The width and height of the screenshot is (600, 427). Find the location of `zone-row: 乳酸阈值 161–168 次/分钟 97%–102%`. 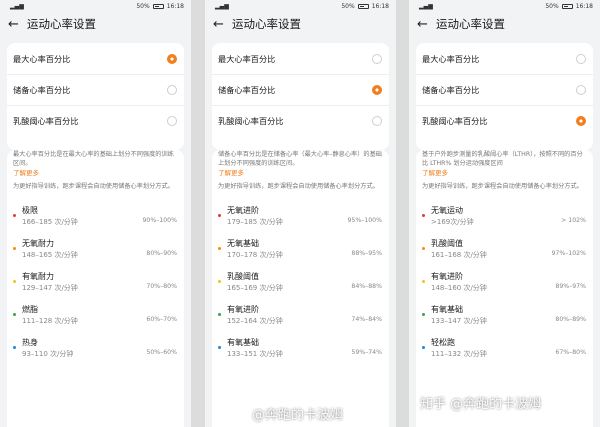

zone-row: 乳酸阈值 161–168 次/分钟 97%–102% is located at coordinates (504, 250).